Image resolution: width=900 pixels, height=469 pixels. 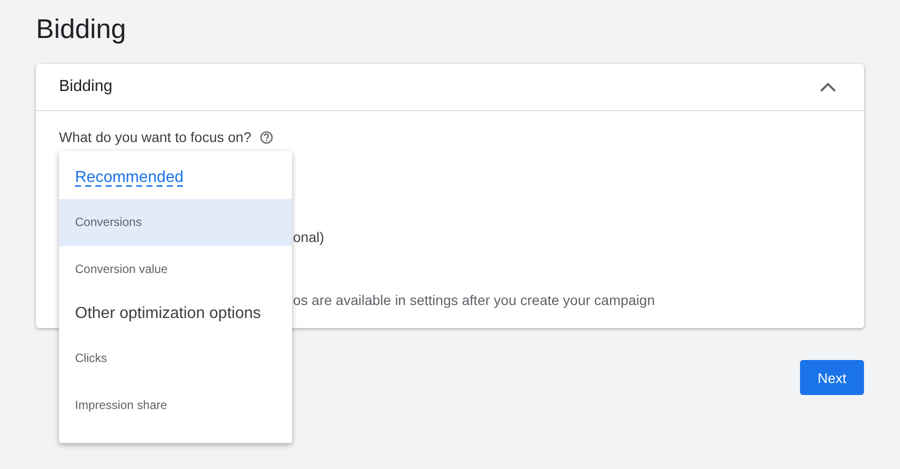 I want to click on card-title: Bidding, so click(x=85, y=87).